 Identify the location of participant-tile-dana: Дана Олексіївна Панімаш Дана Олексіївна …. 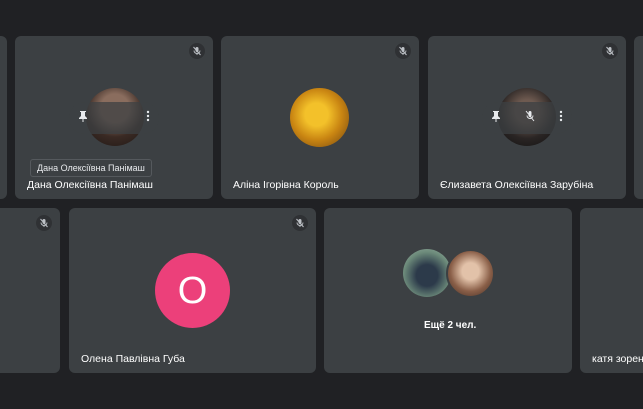
(114, 117).